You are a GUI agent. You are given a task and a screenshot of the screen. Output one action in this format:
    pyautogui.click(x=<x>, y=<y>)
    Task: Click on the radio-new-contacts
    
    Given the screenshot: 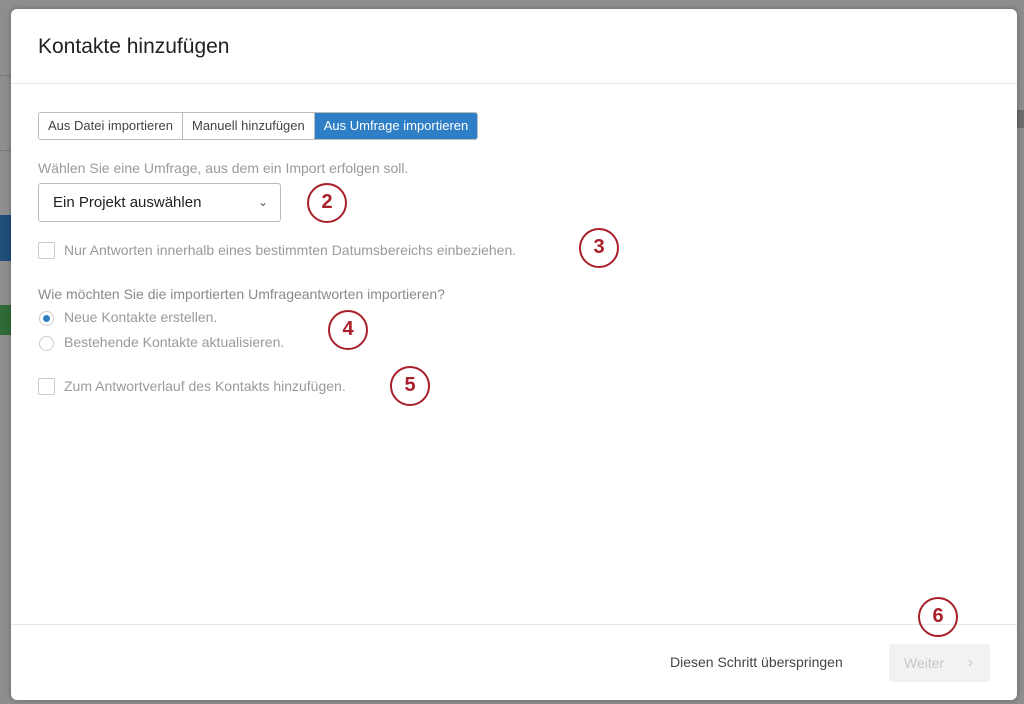 What is the action you would take?
    pyautogui.click(x=46, y=318)
    